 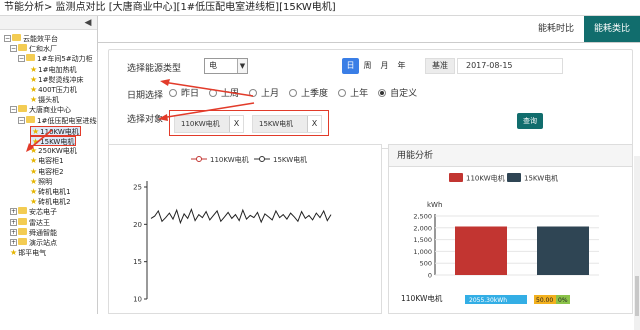 I want to click on tree-node-label: 15KW电机, so click(x=57, y=142).